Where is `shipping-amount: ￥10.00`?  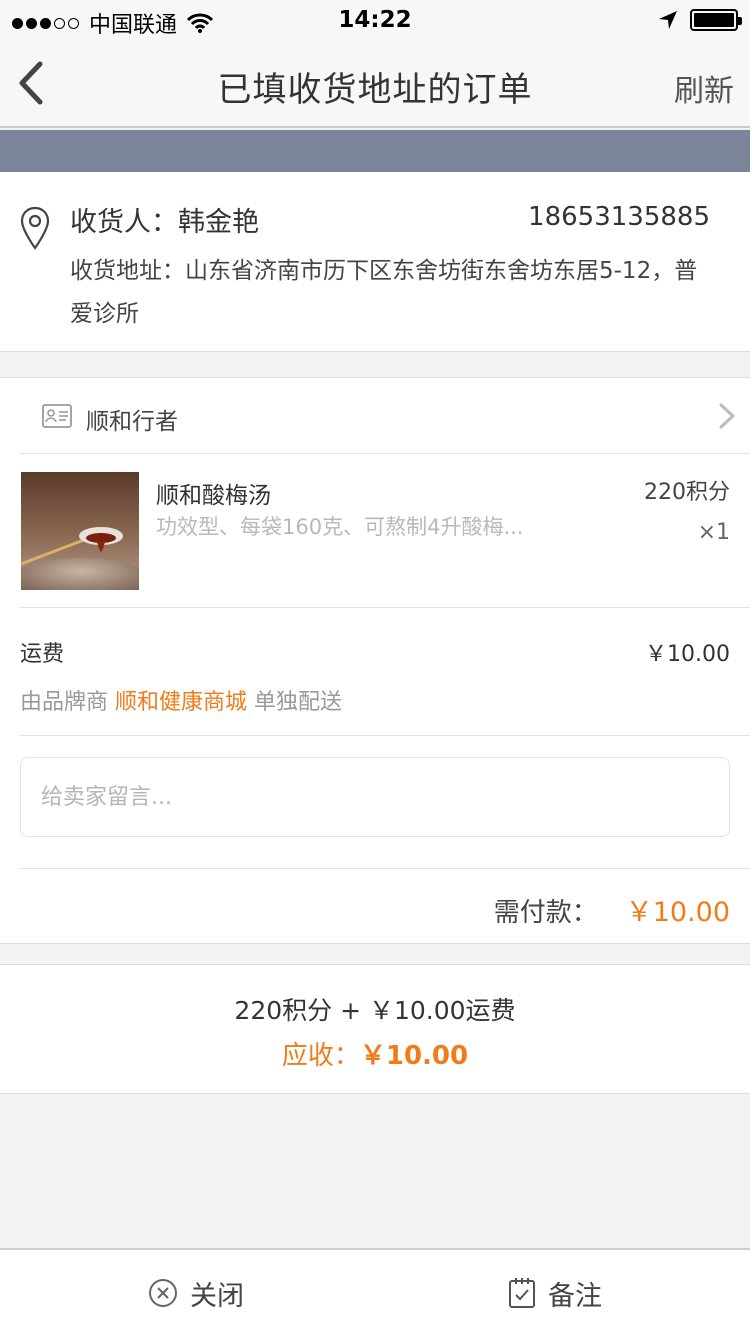
shipping-amount: ￥10.00 is located at coordinates (687, 654).